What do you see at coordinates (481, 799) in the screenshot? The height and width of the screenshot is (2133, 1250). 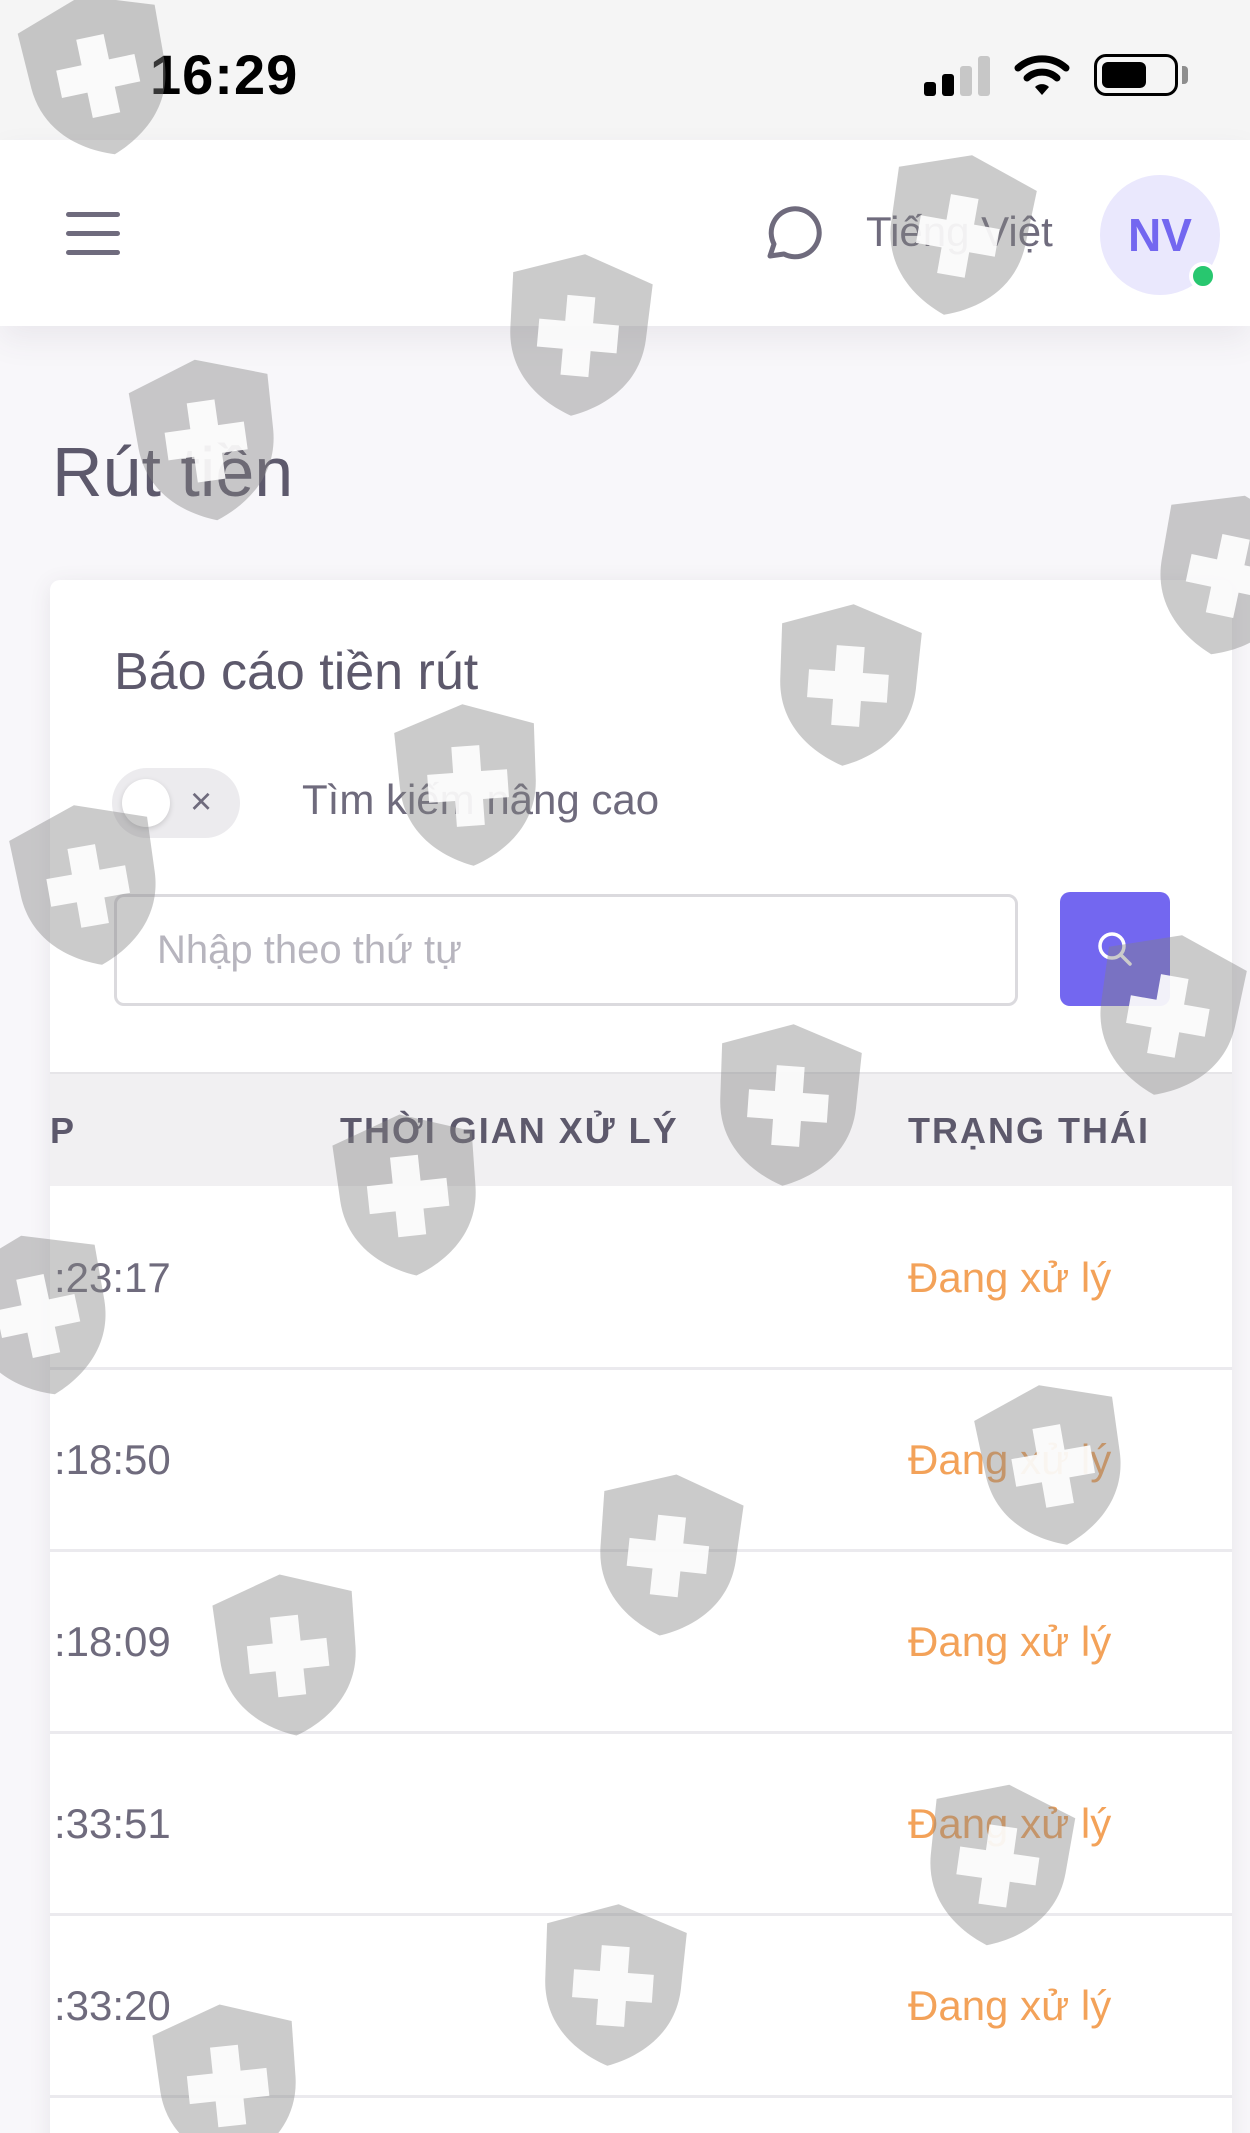 I see `advanced-search-label: Tìm kiếm nâng cao` at bounding box center [481, 799].